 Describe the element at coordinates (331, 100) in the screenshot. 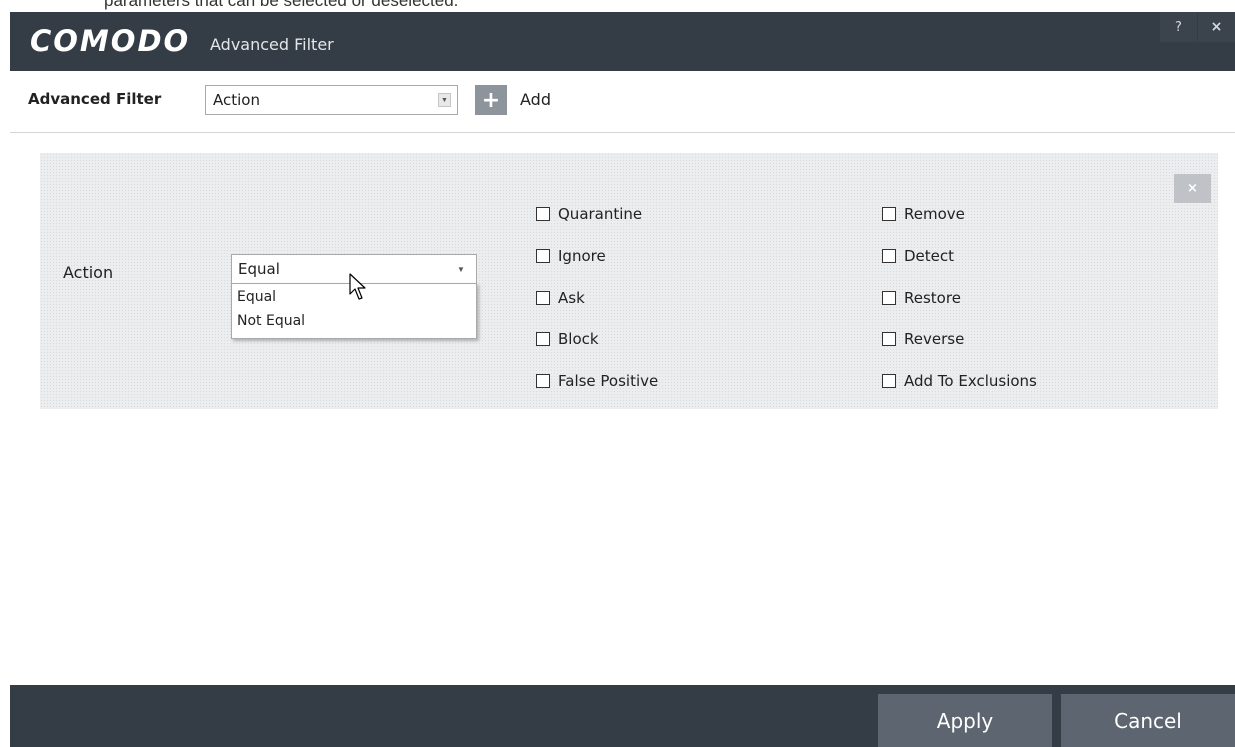

I see `filter-type-select: Action ▼` at that location.